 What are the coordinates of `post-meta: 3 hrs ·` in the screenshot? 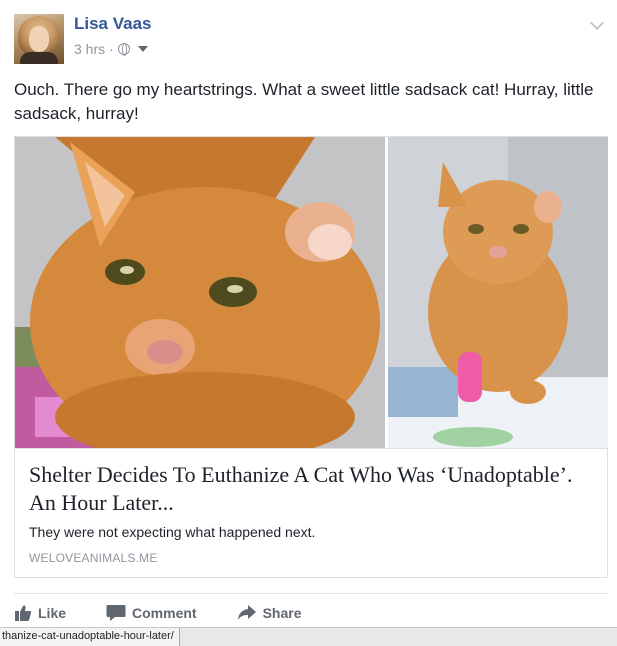 It's located at (111, 49).